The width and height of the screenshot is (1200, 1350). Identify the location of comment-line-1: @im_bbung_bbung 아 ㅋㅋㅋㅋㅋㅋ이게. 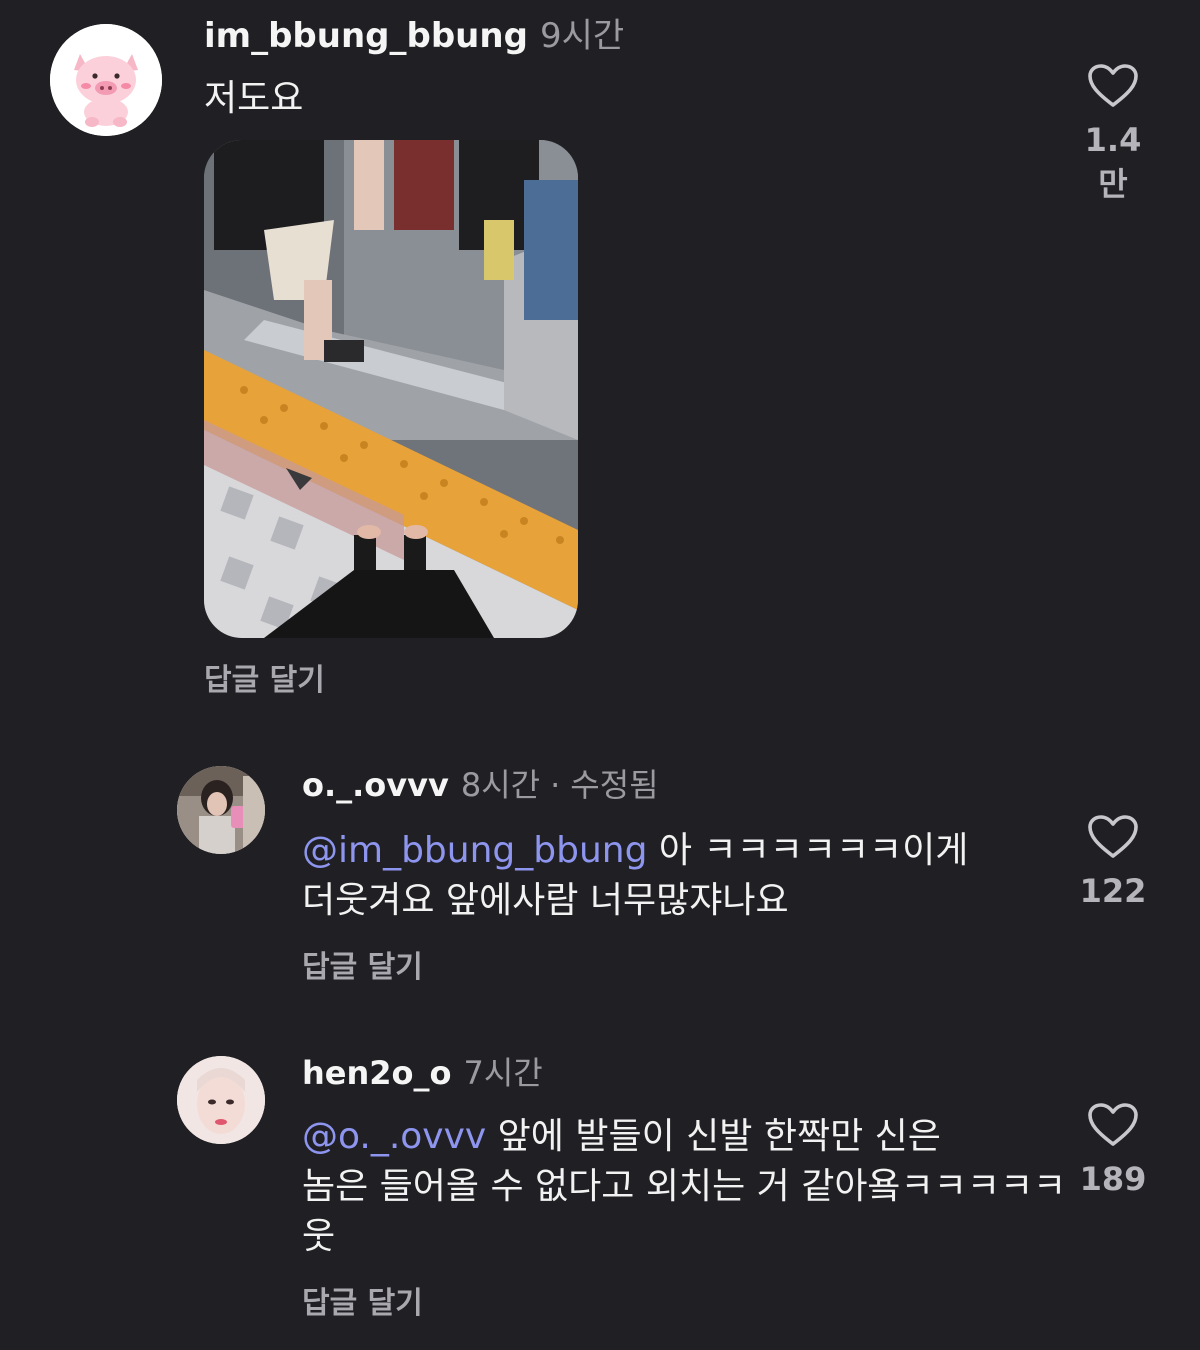
(635, 851).